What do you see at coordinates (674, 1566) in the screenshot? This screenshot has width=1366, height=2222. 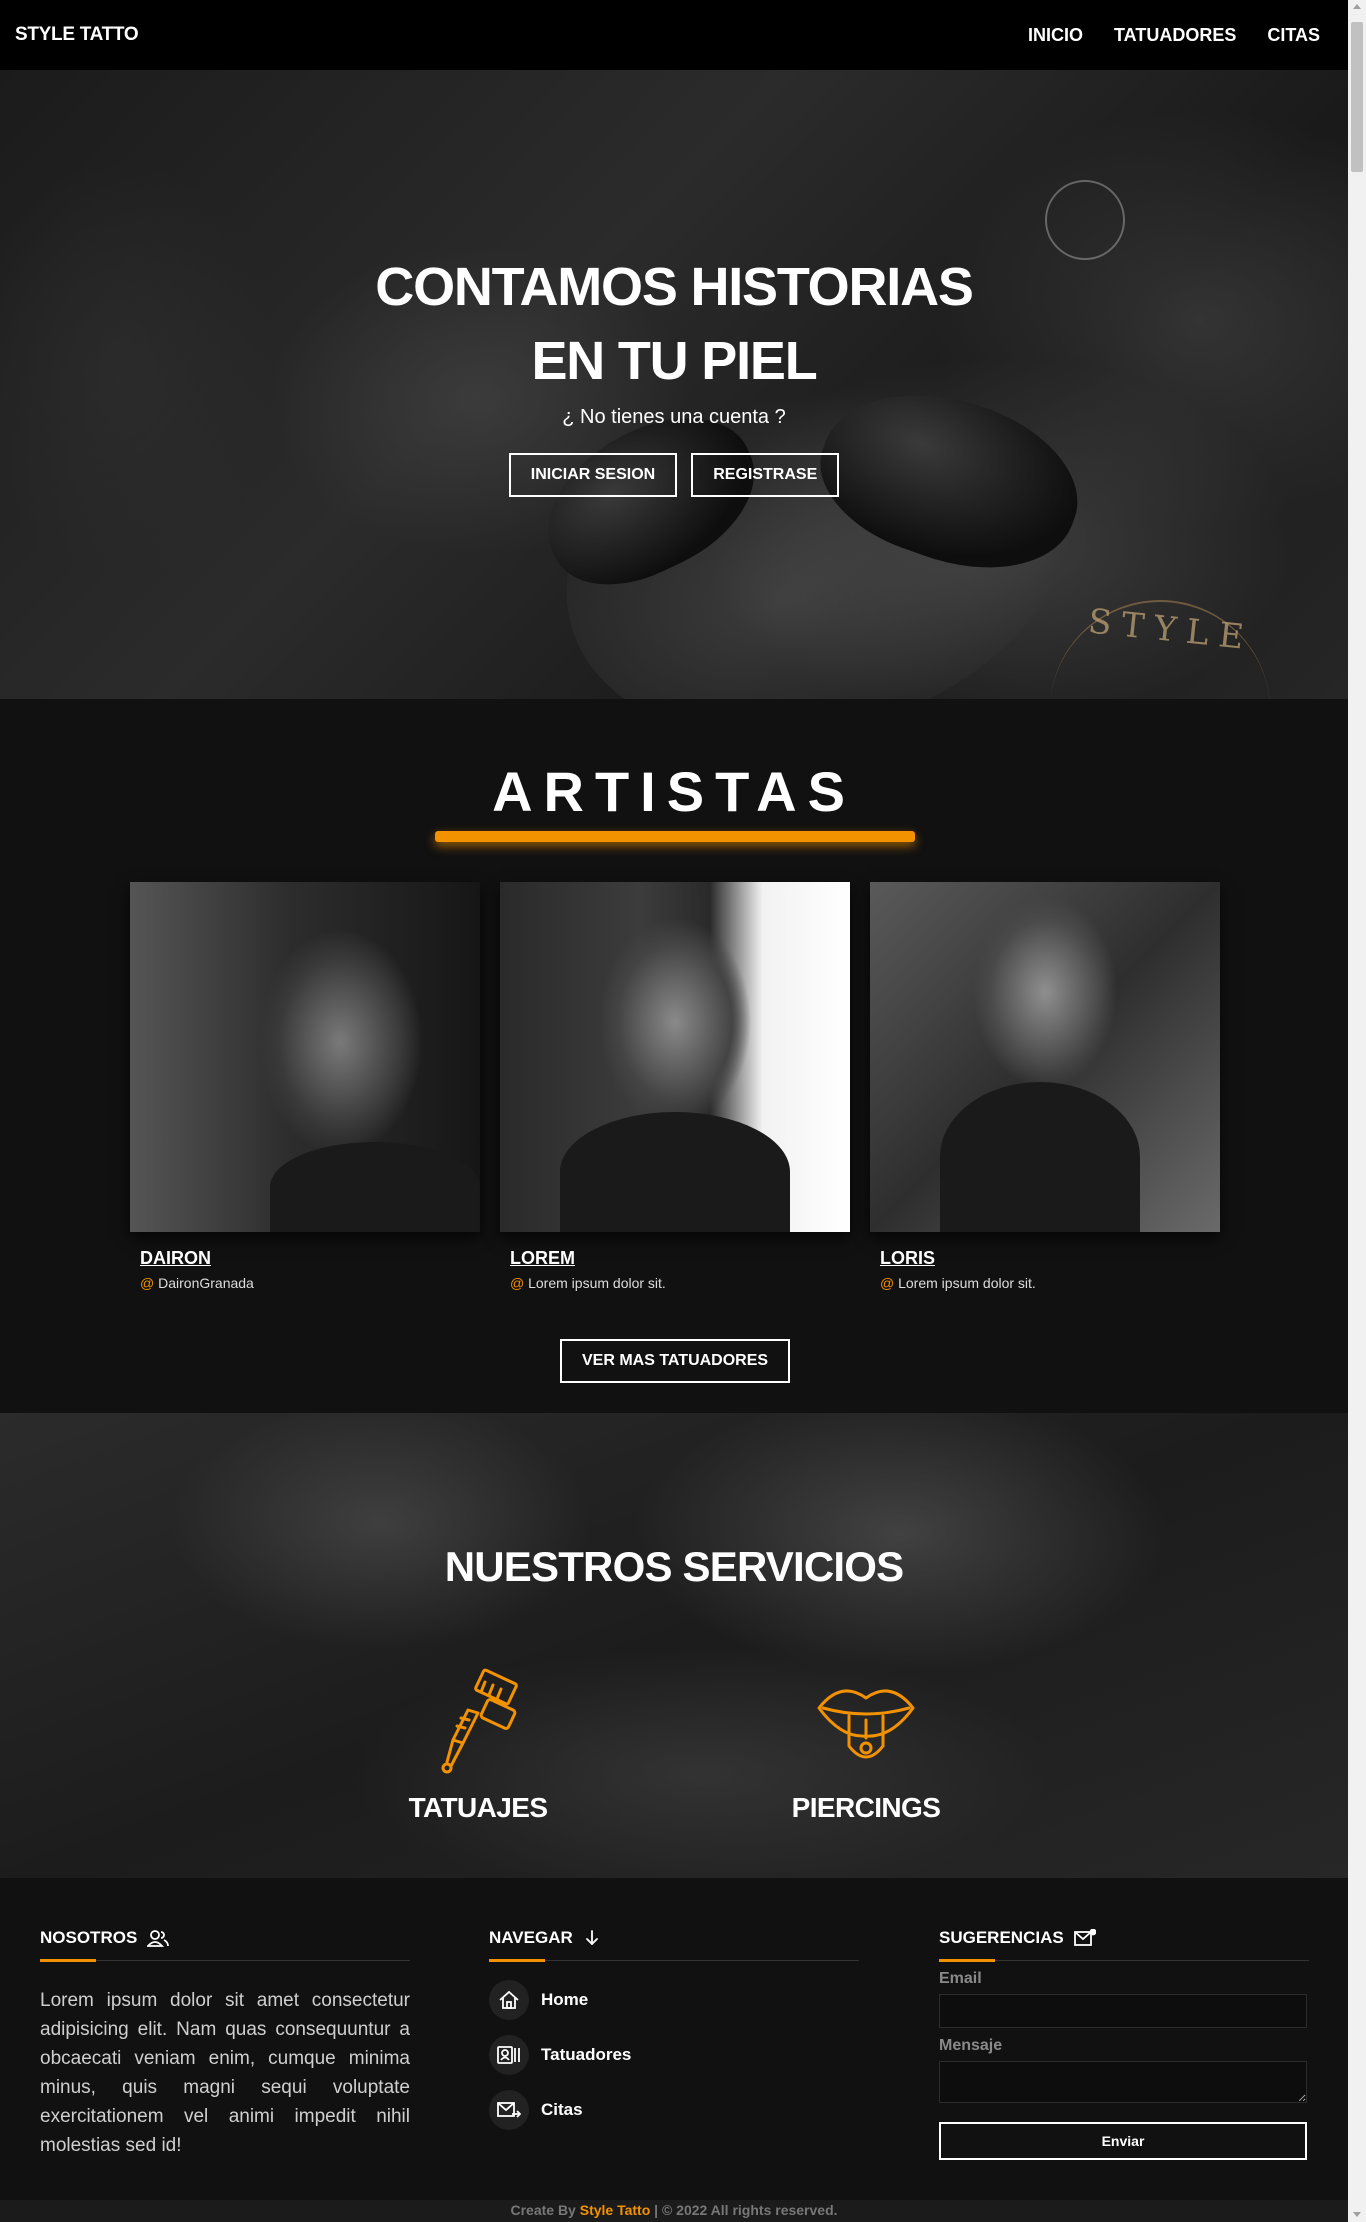 I see `services-title: NUESTROS SERVICIOS` at bounding box center [674, 1566].